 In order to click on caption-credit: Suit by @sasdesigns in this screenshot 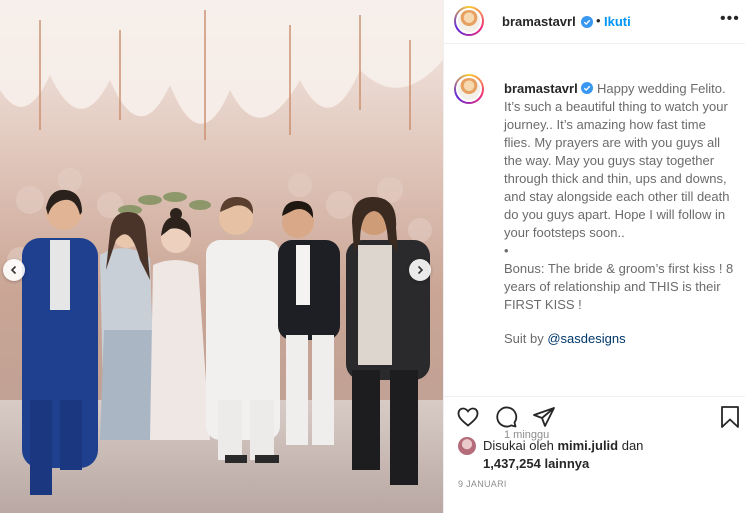, I will do `click(620, 339)`.